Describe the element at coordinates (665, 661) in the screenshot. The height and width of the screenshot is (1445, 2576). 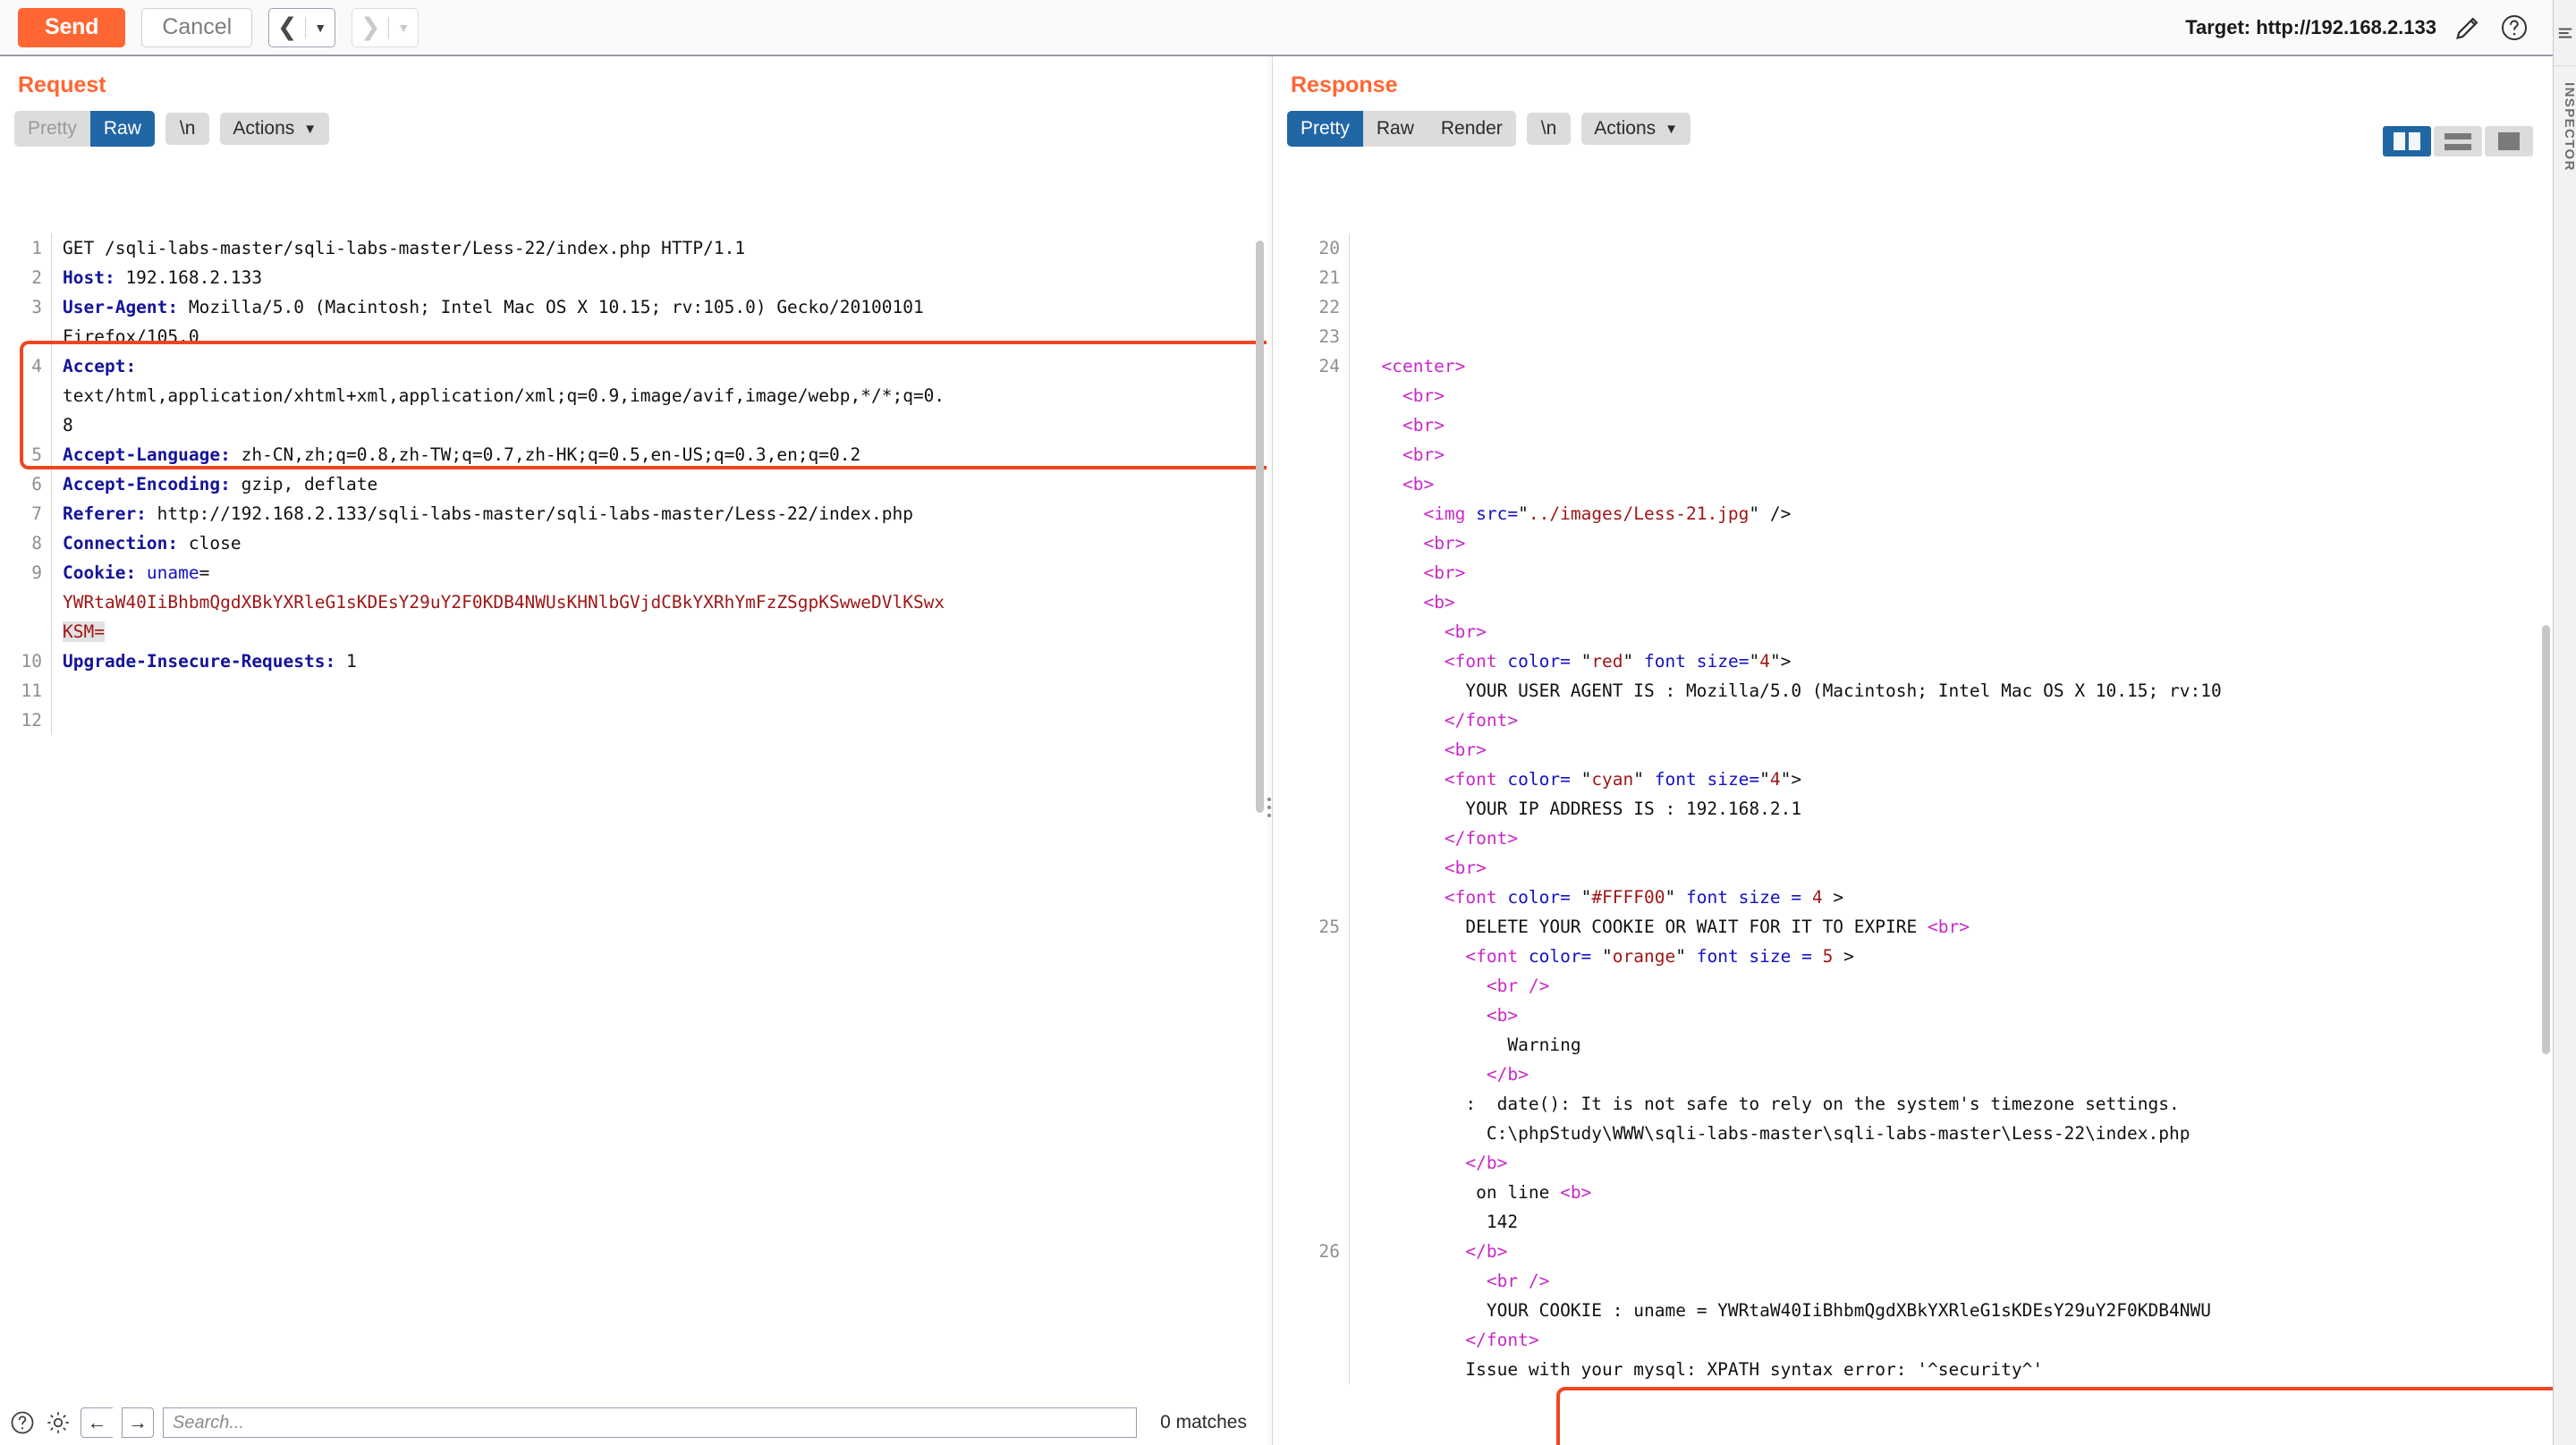
I see `code-line: Upgrade-Insecure-Requests: 1` at that location.